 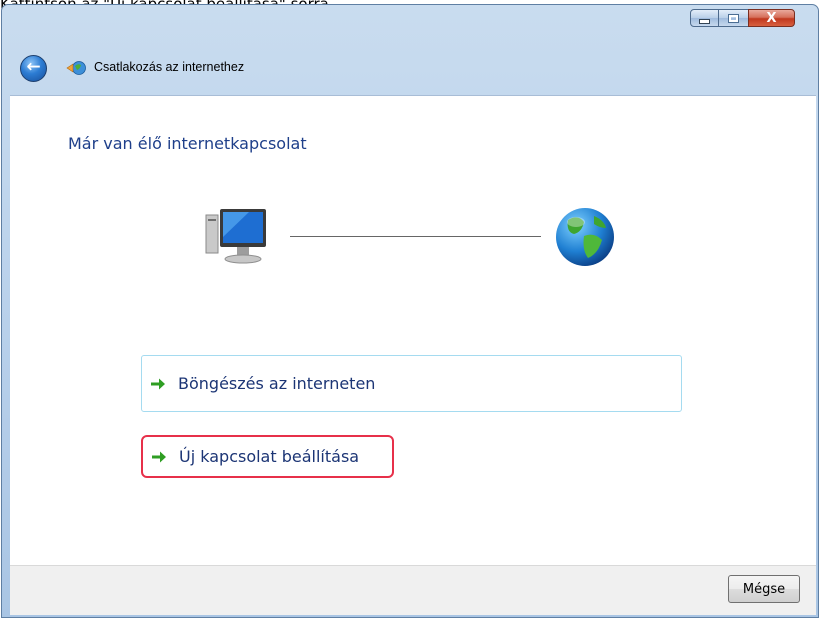 I want to click on maximize-icon, so click(x=733, y=18).